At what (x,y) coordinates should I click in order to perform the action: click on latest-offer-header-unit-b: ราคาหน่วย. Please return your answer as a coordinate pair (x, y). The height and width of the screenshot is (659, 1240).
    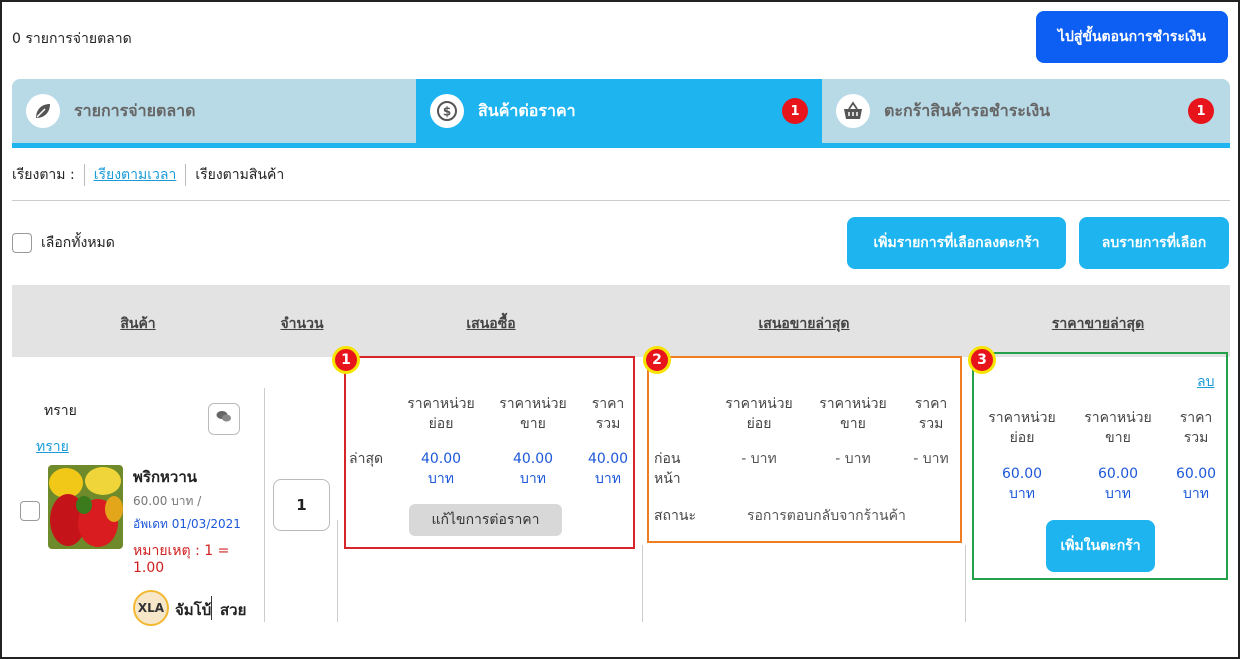
    Looking at the image, I should click on (853, 404).